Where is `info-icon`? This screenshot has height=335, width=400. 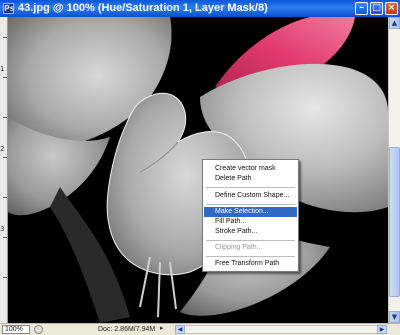 info-icon is located at coordinates (38, 329).